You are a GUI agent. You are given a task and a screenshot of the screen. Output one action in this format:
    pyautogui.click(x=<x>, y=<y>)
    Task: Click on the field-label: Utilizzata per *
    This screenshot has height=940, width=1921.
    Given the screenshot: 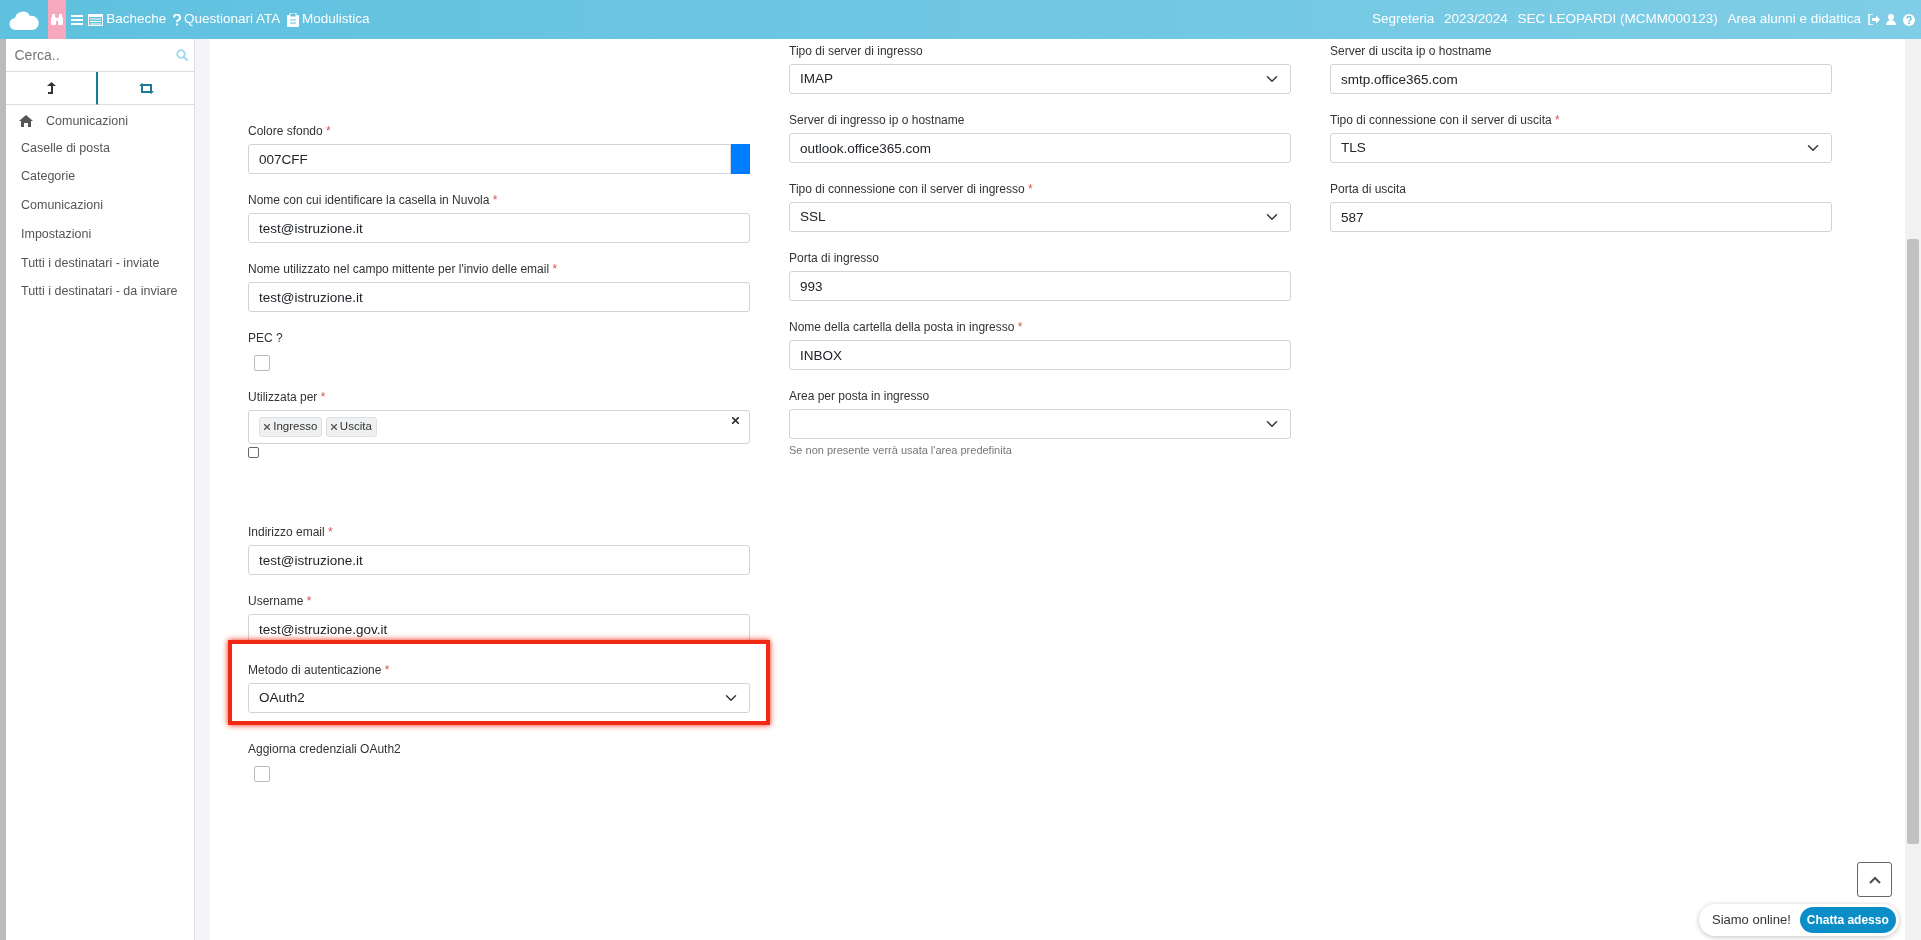 What is the action you would take?
    pyautogui.click(x=287, y=397)
    